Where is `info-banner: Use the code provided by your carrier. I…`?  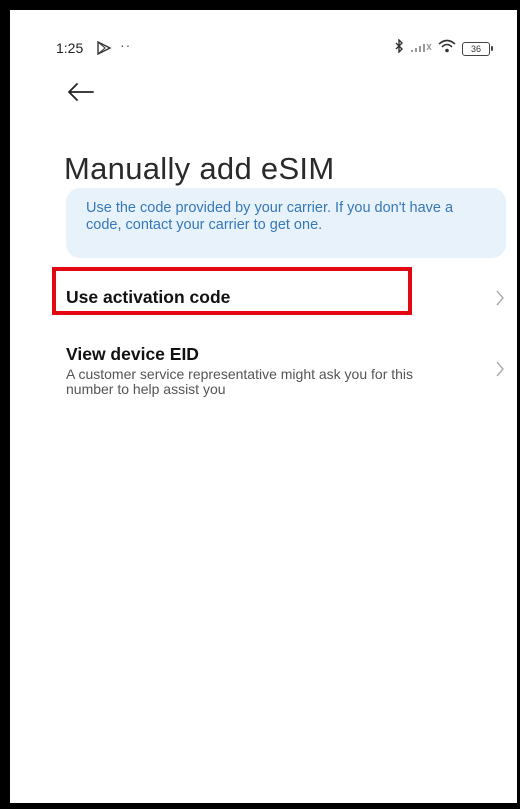
info-banner: Use the code provided by your carrier. I… is located at coordinates (286, 223).